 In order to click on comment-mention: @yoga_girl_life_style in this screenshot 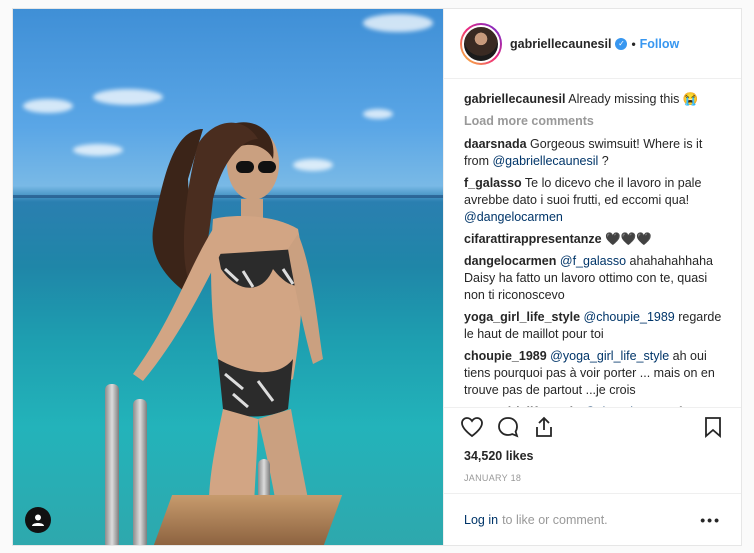, I will do `click(609, 356)`.